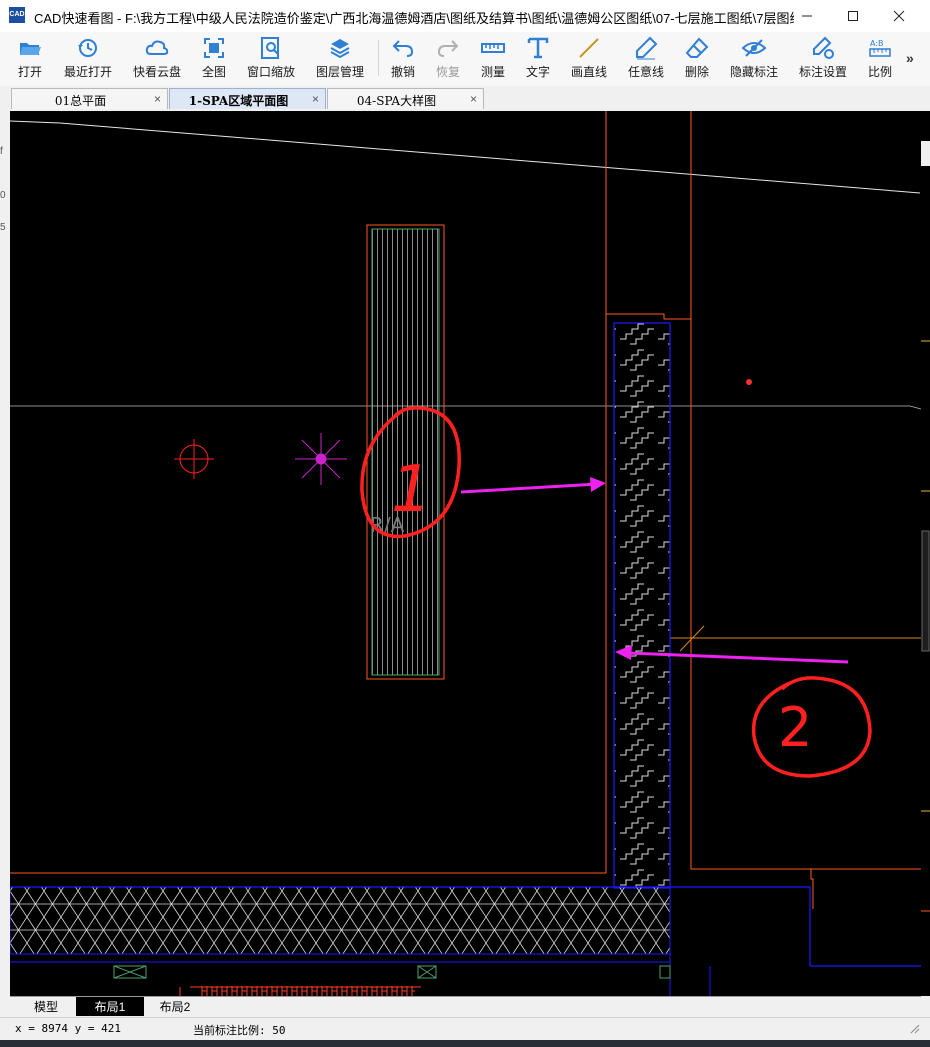  I want to click on cloud-icon, so click(157, 48).